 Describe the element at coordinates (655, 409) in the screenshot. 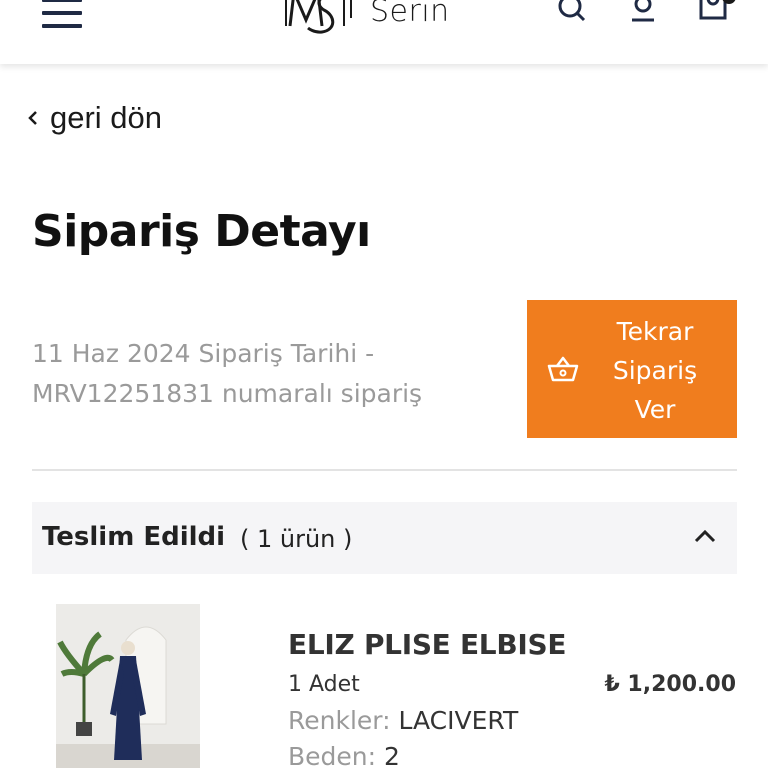

I see `reorder-label-line: Ver` at that location.